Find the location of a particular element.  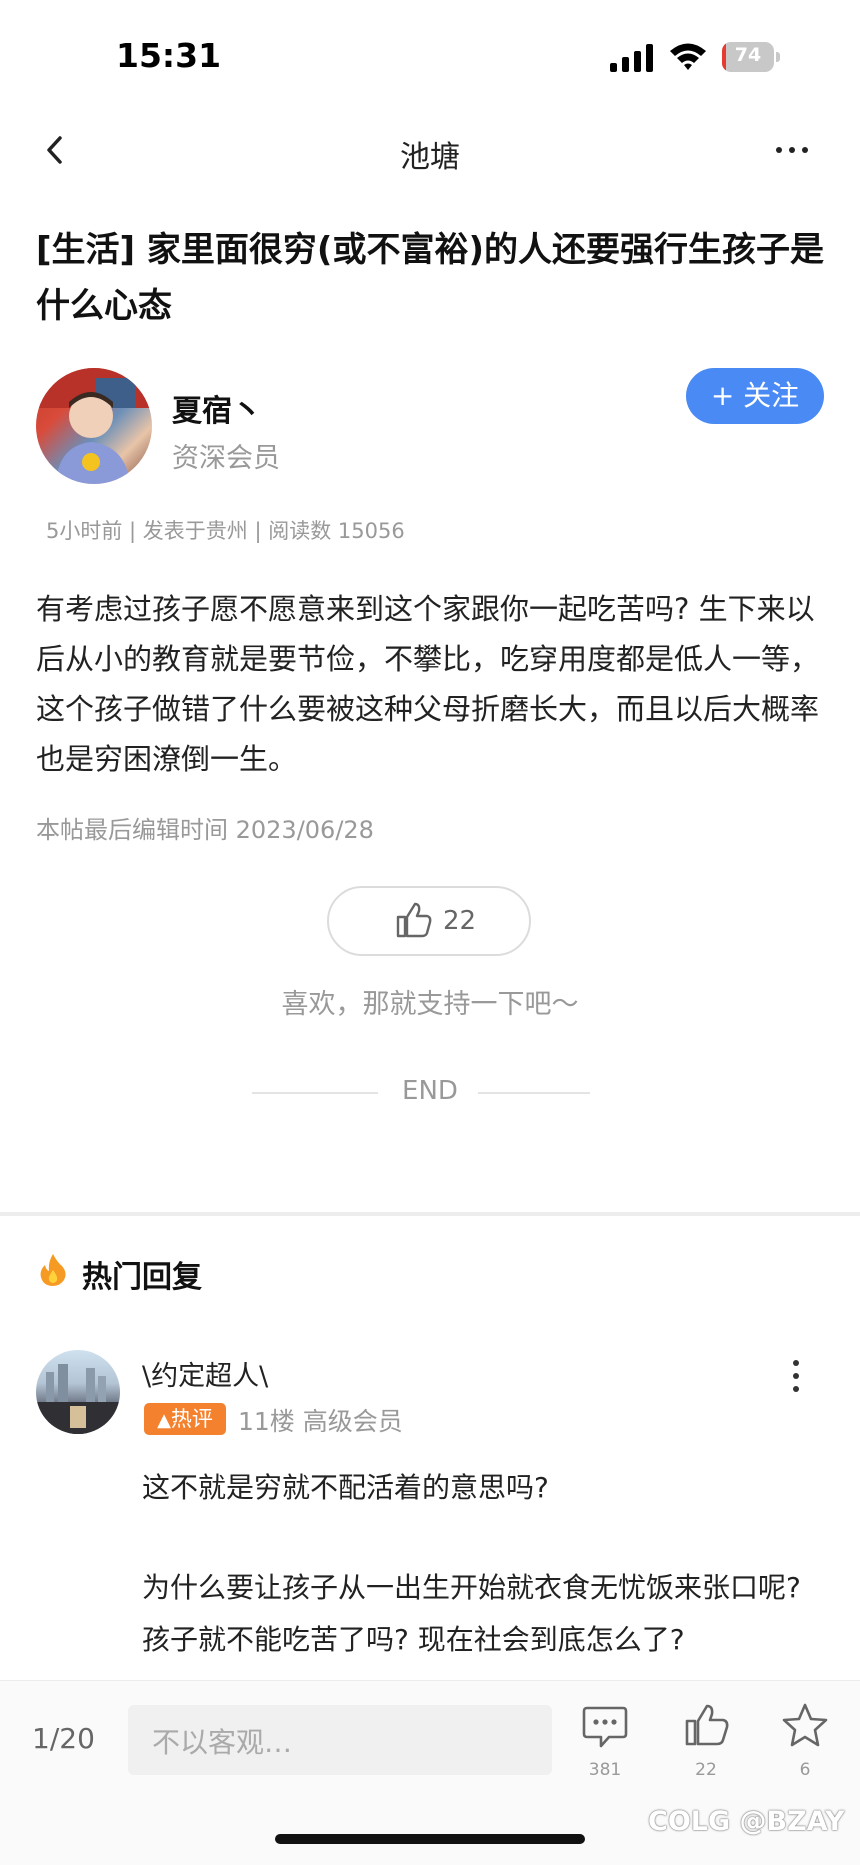

wifi-icon is located at coordinates (688, 56).